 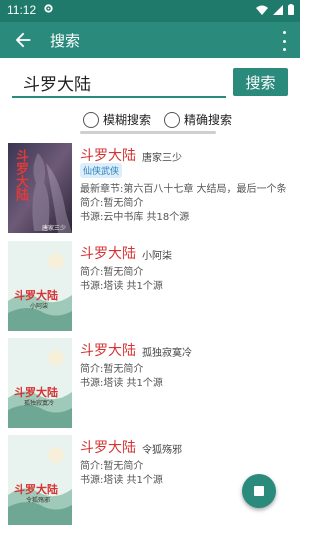 What do you see at coordinates (150, 11) in the screenshot?
I see `status-bar: 11:12` at bounding box center [150, 11].